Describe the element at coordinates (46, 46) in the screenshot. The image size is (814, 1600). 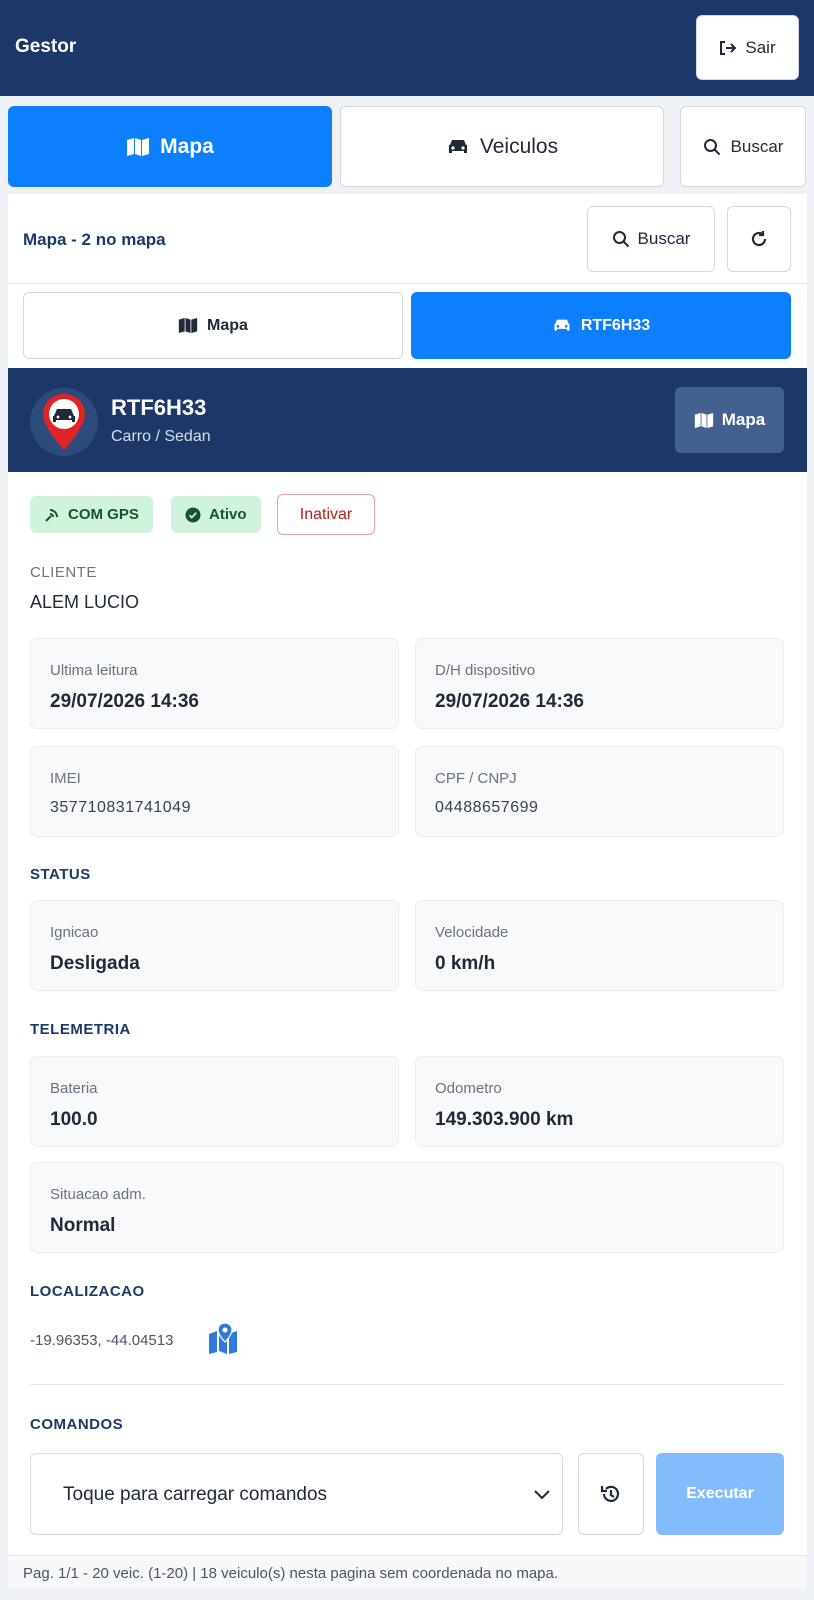
I see `app-title: Gestor` at that location.